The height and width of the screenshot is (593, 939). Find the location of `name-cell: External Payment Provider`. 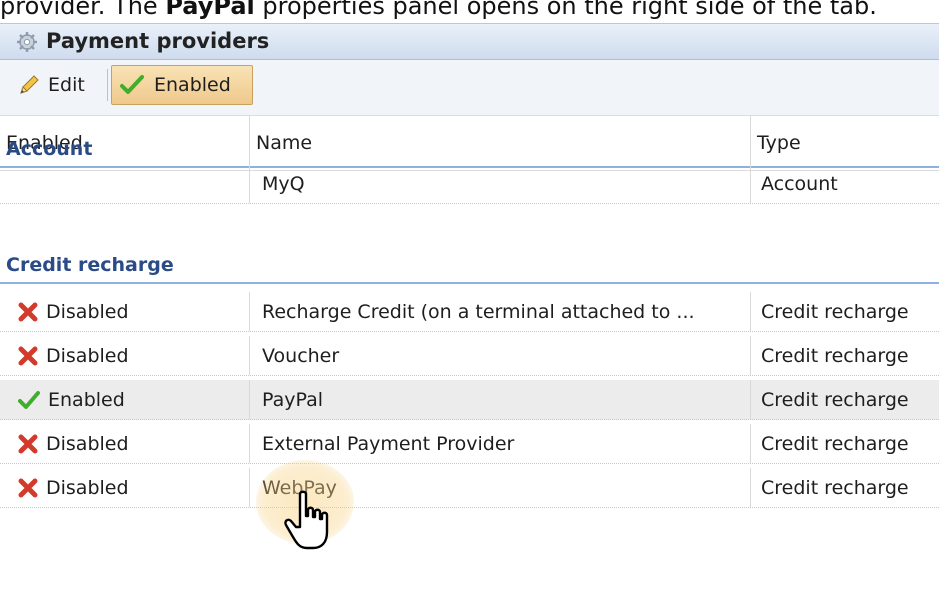

name-cell: External Payment Provider is located at coordinates (388, 443).